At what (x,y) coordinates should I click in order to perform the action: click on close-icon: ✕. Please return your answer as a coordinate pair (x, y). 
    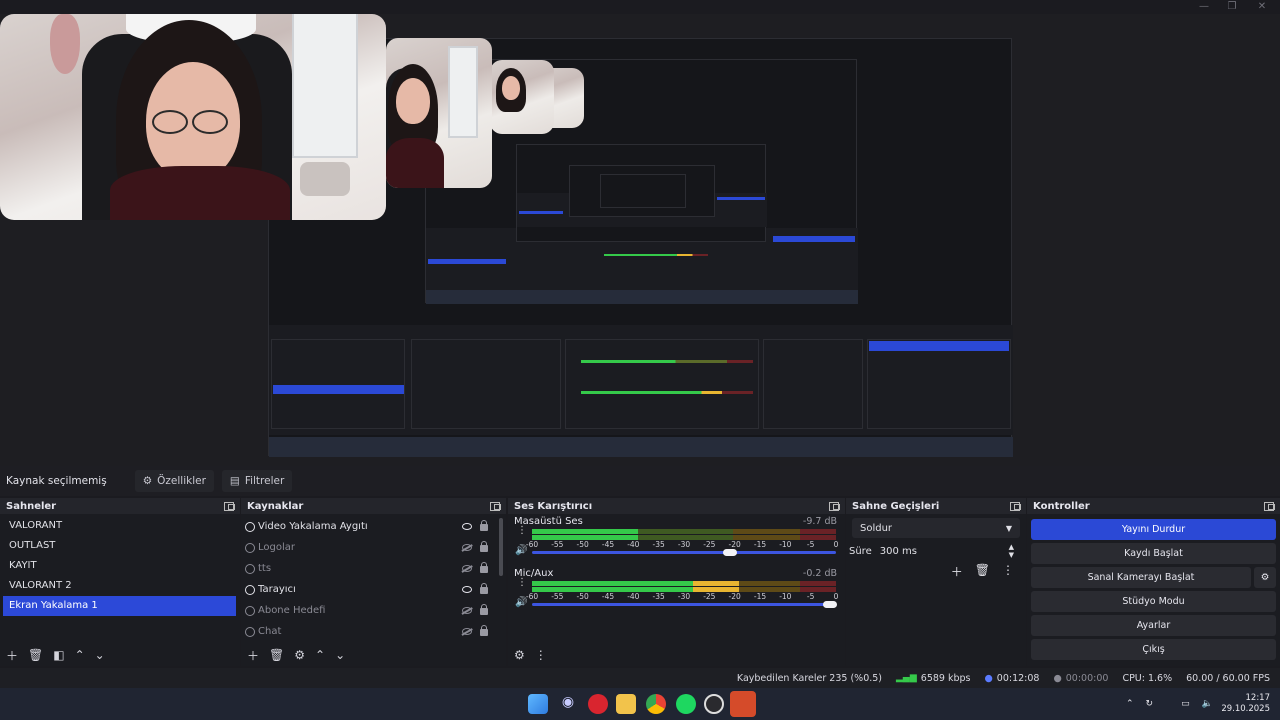
    Looking at the image, I should click on (1262, 7).